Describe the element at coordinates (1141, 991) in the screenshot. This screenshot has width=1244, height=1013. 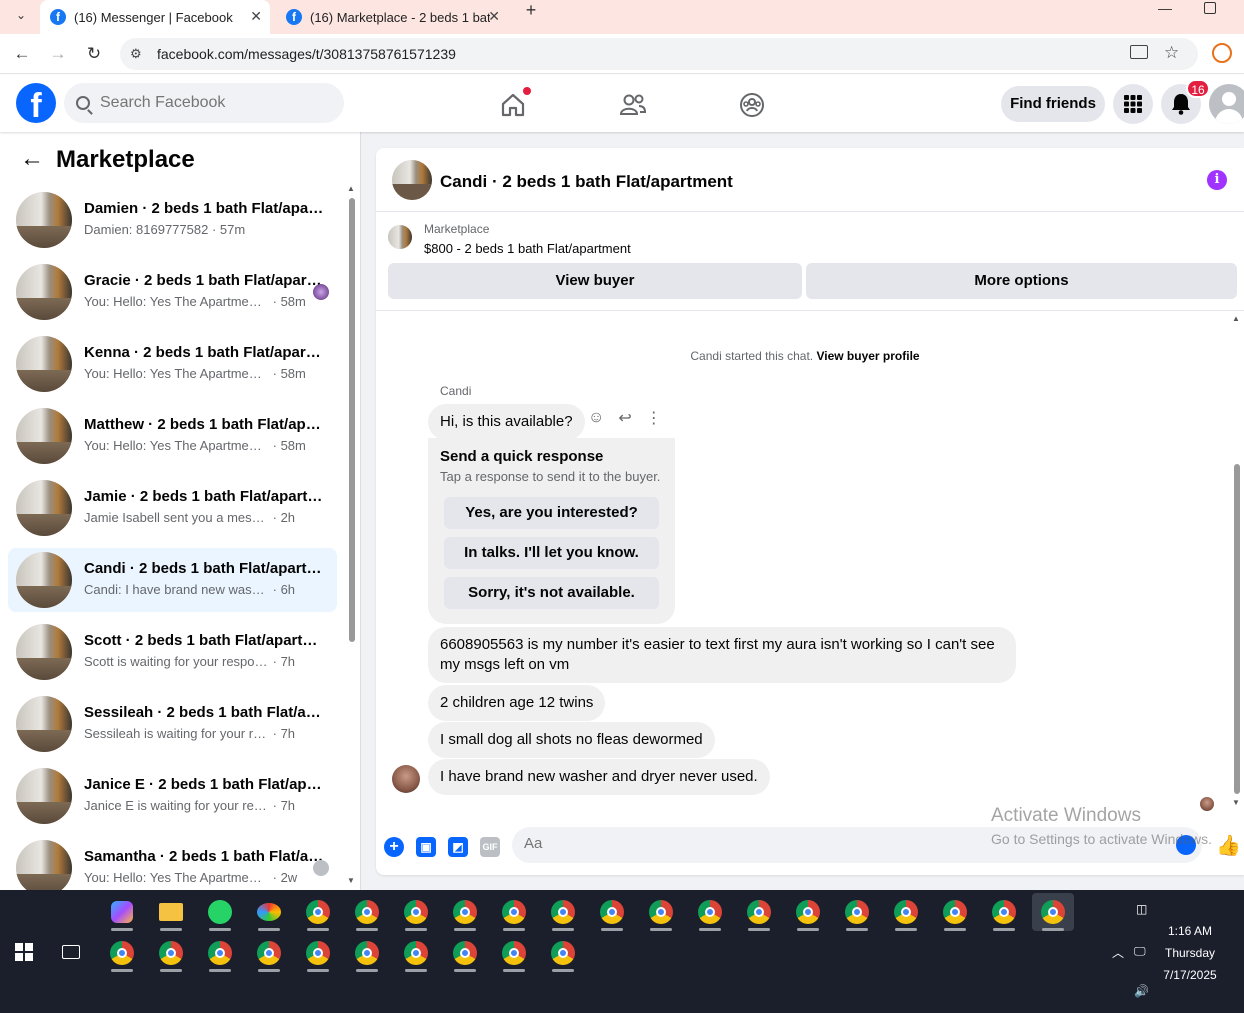
I see `volume-icon: 🔊` at that location.